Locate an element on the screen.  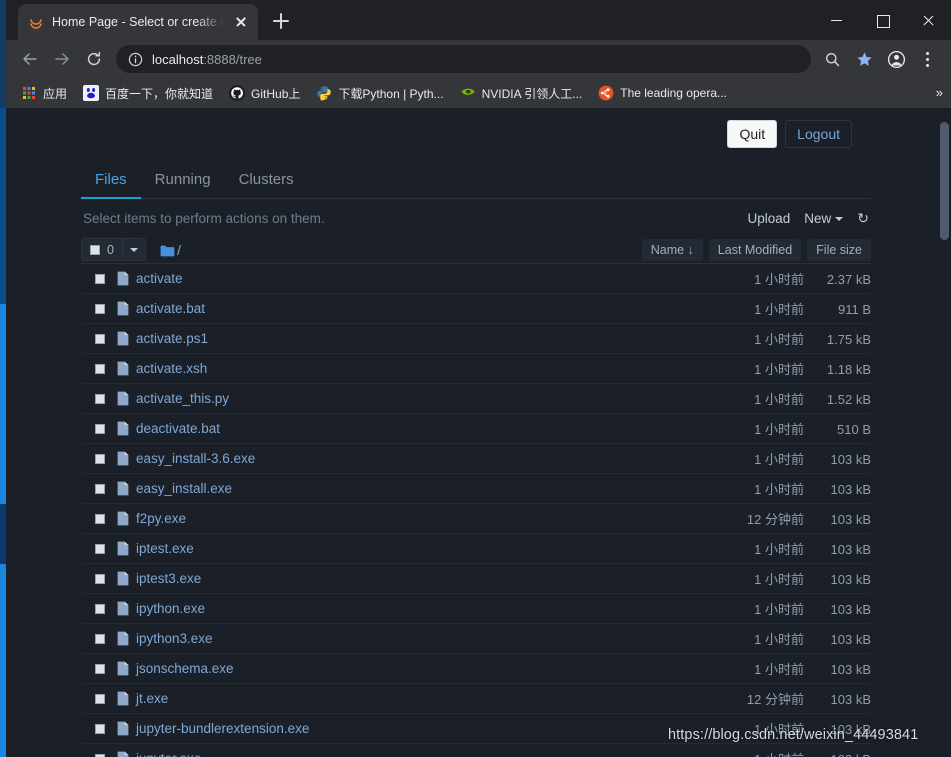
folder-icon is located at coordinates (167, 250).